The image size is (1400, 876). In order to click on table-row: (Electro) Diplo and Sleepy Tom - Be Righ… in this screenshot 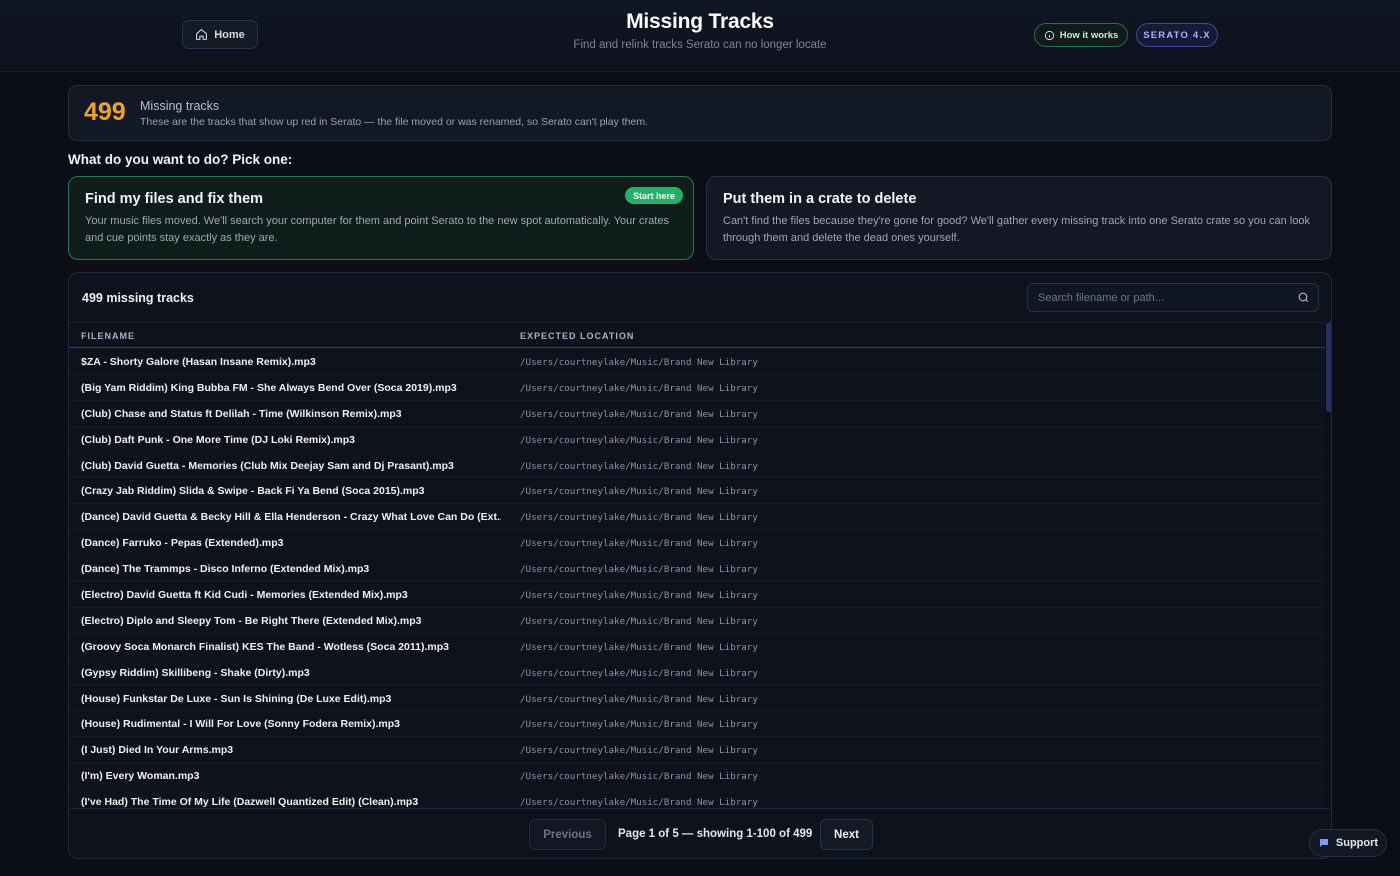, I will do `click(697, 621)`.